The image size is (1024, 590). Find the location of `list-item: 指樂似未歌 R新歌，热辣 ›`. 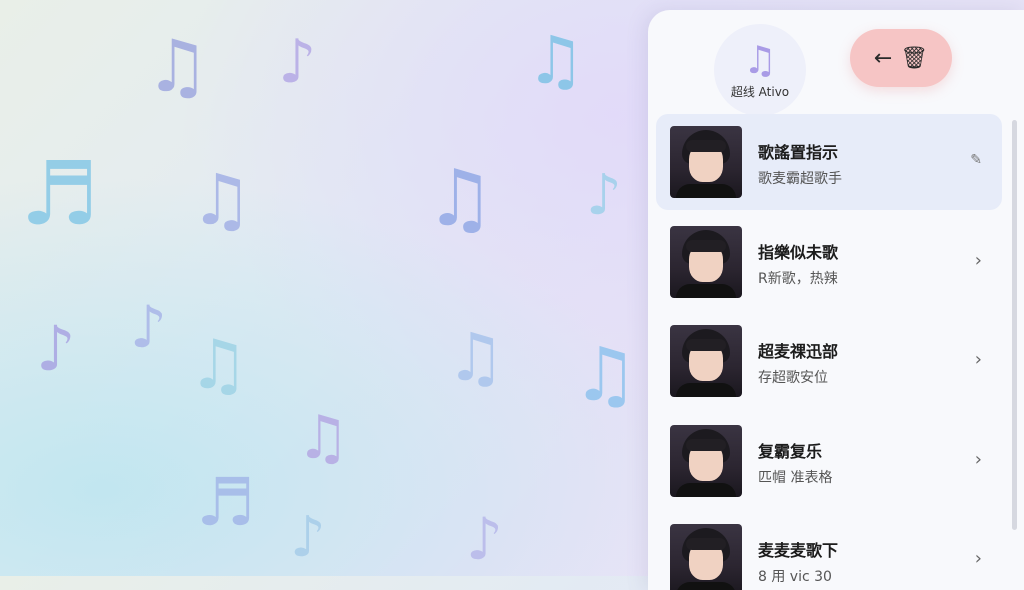

list-item: 指樂似未歌 R新歌，热辣 › is located at coordinates (829, 262).